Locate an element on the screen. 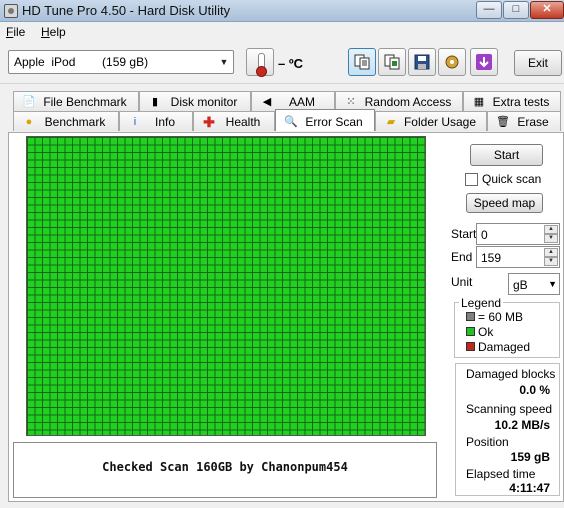 This screenshot has height=508, width=564. tab-disk-monitor: ▮ Disk monitor is located at coordinates (195, 101).